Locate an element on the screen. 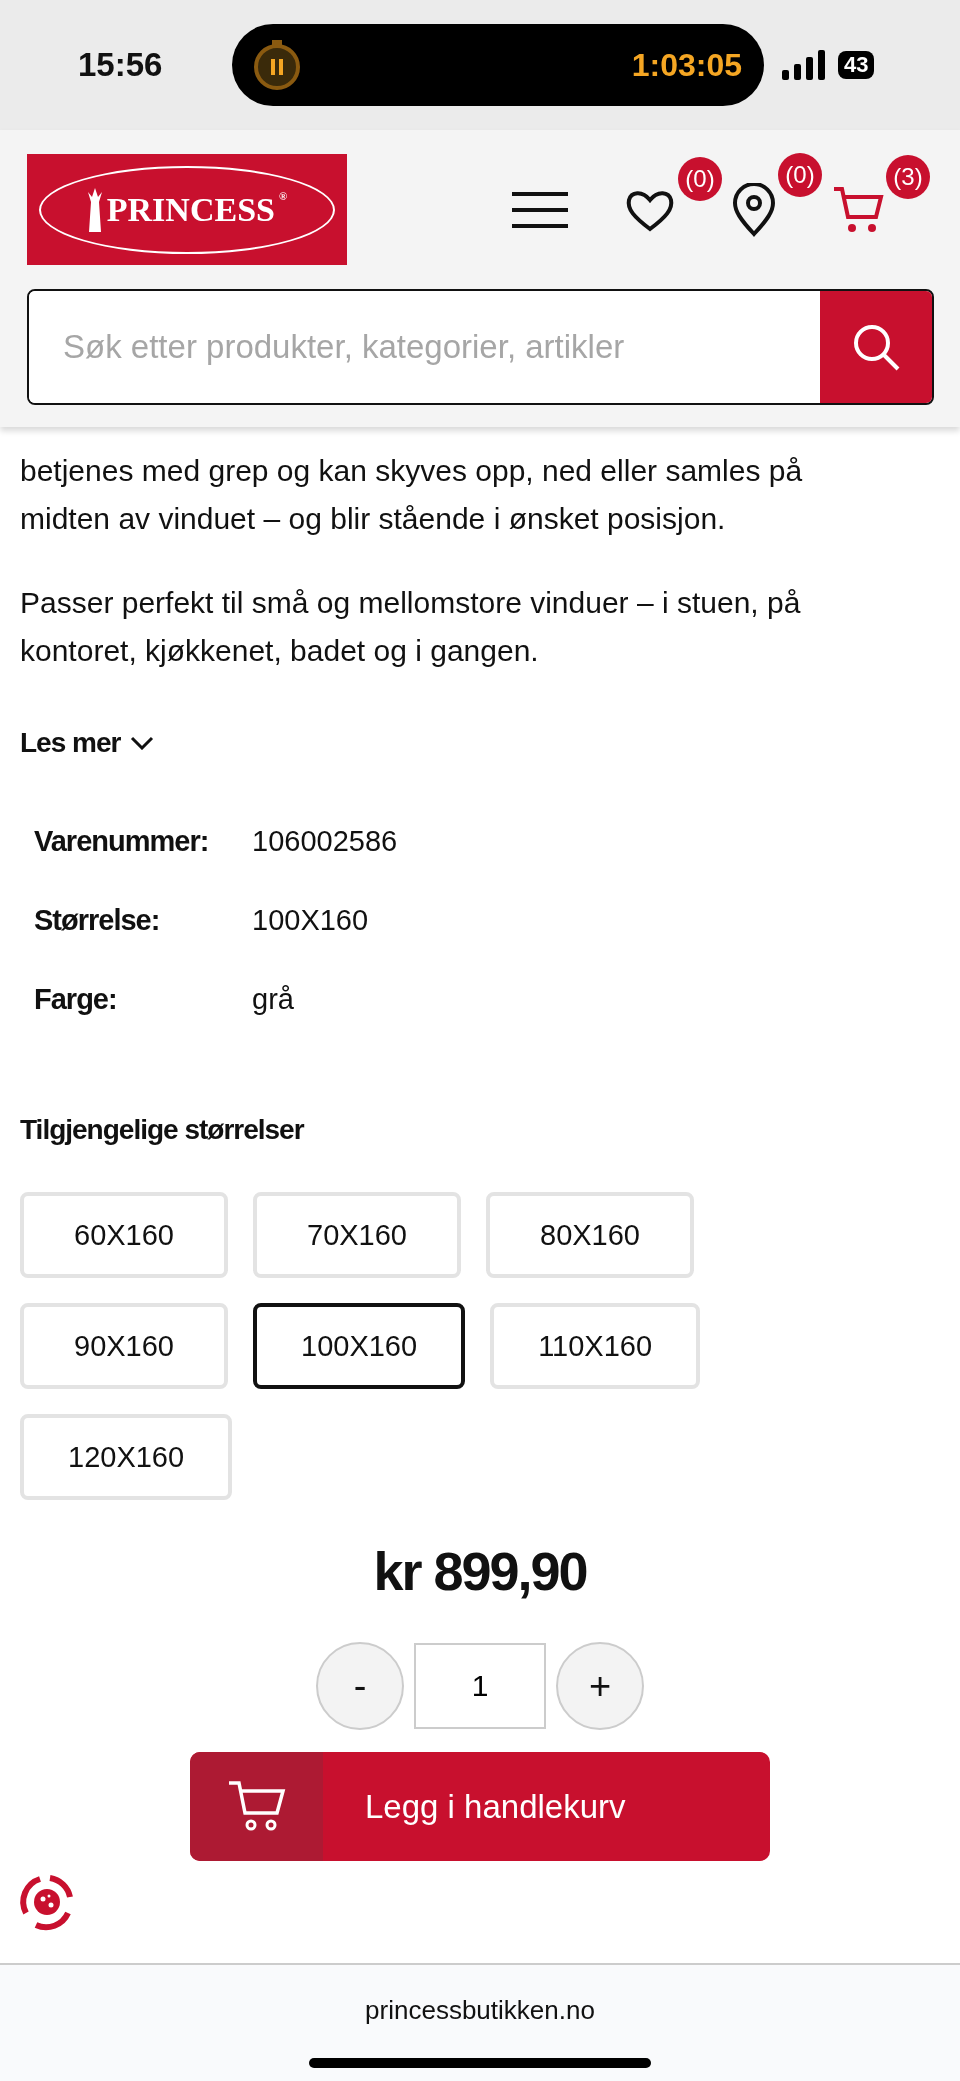  princess-logo: PRINCESS® is located at coordinates (187, 209).